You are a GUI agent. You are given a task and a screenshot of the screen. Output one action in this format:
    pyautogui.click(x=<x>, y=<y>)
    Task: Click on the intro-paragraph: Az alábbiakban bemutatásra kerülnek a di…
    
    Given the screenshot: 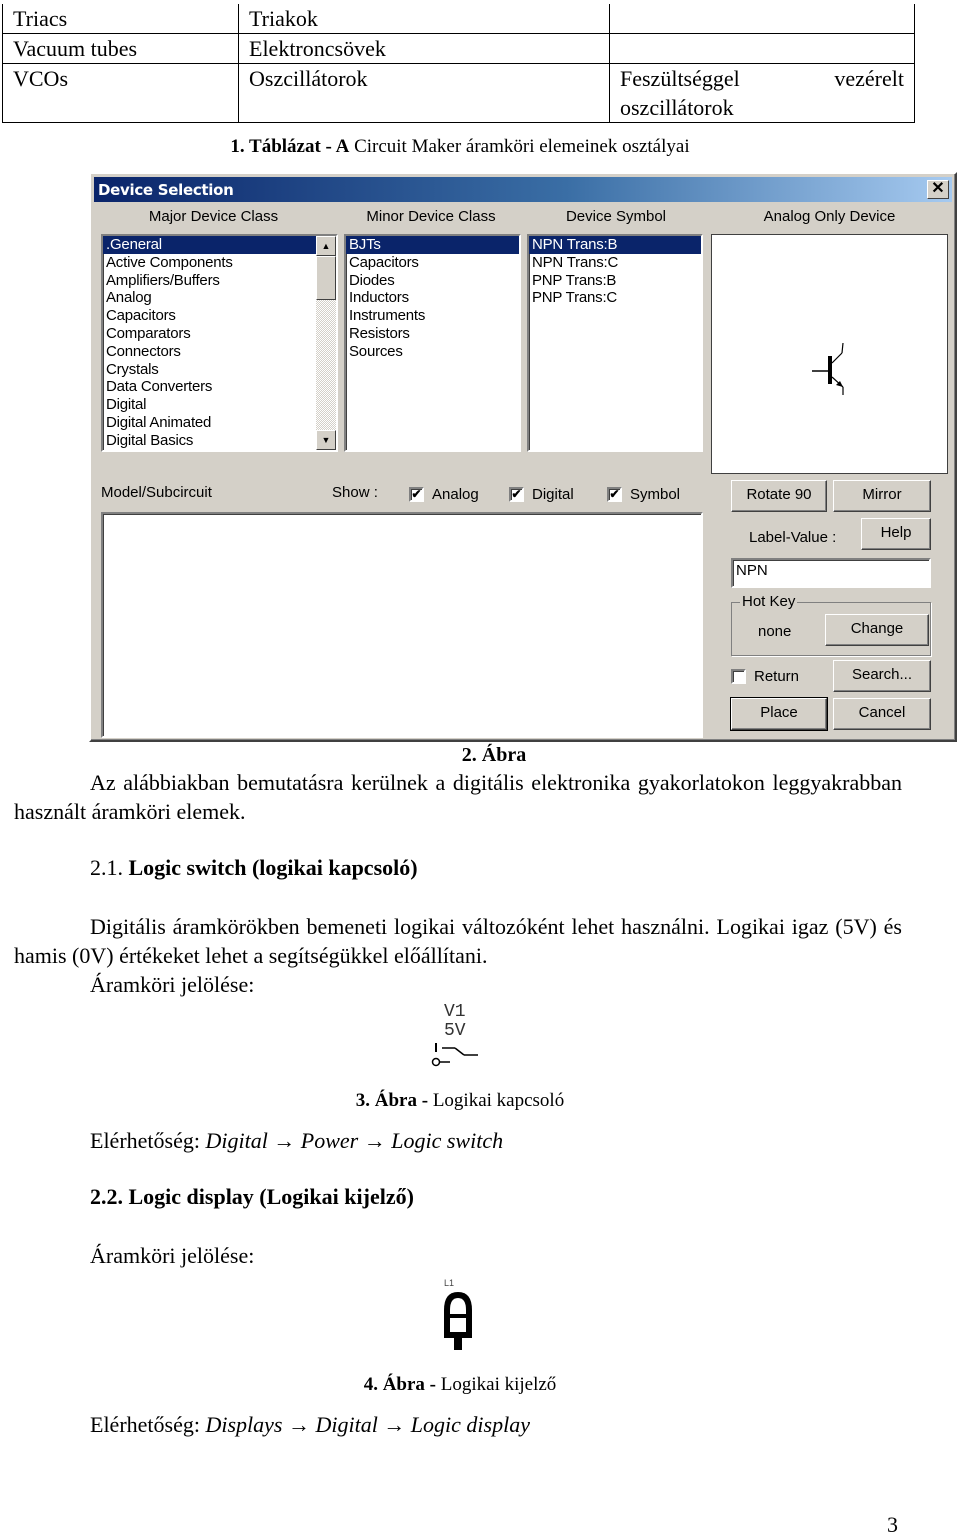 What is the action you would take?
    pyautogui.click(x=458, y=797)
    